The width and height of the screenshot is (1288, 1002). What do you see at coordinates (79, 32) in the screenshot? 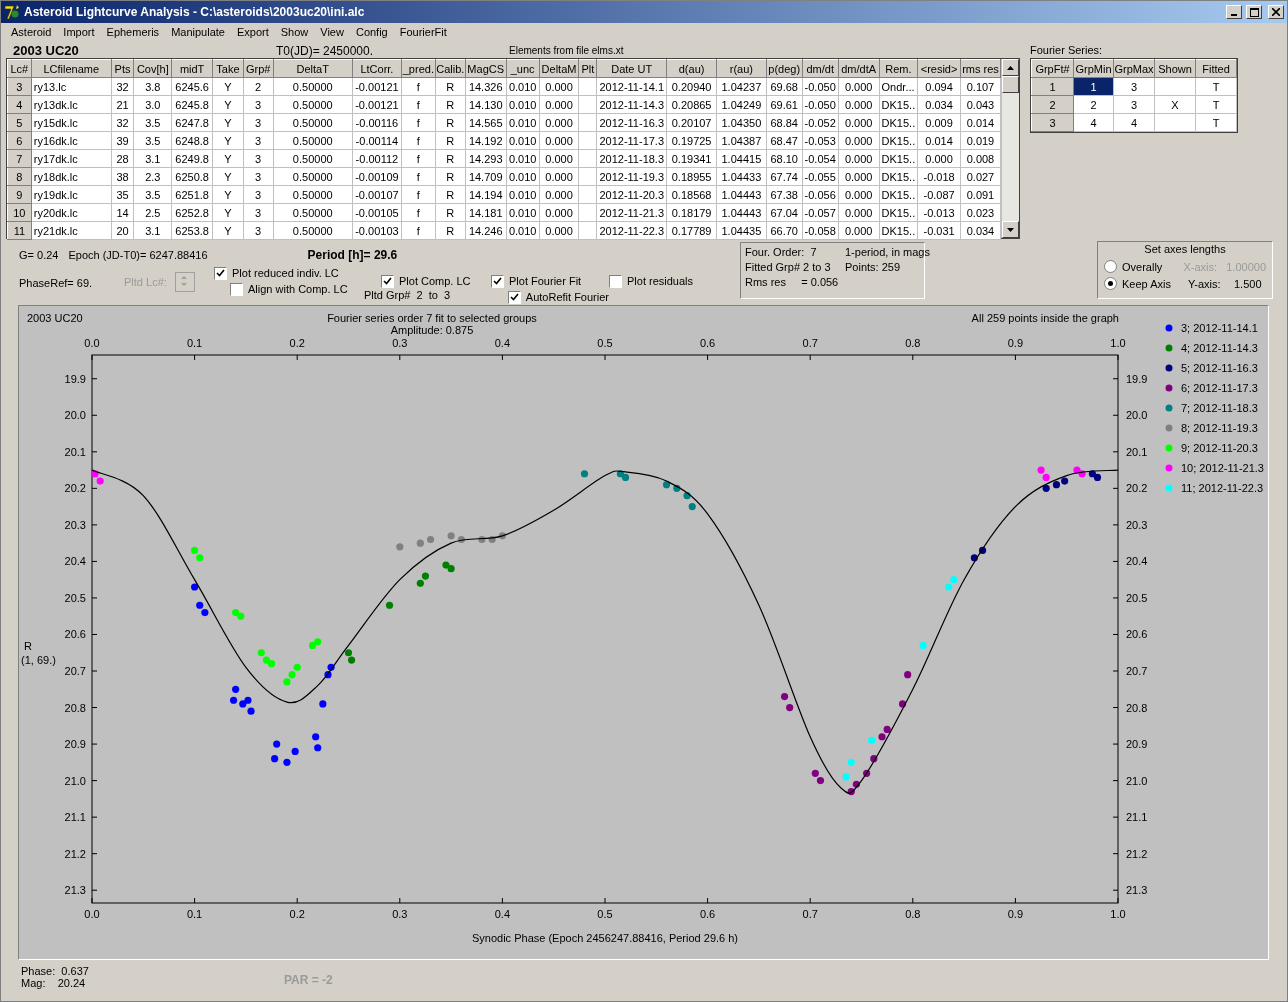
I see `menu-item: Import` at bounding box center [79, 32].